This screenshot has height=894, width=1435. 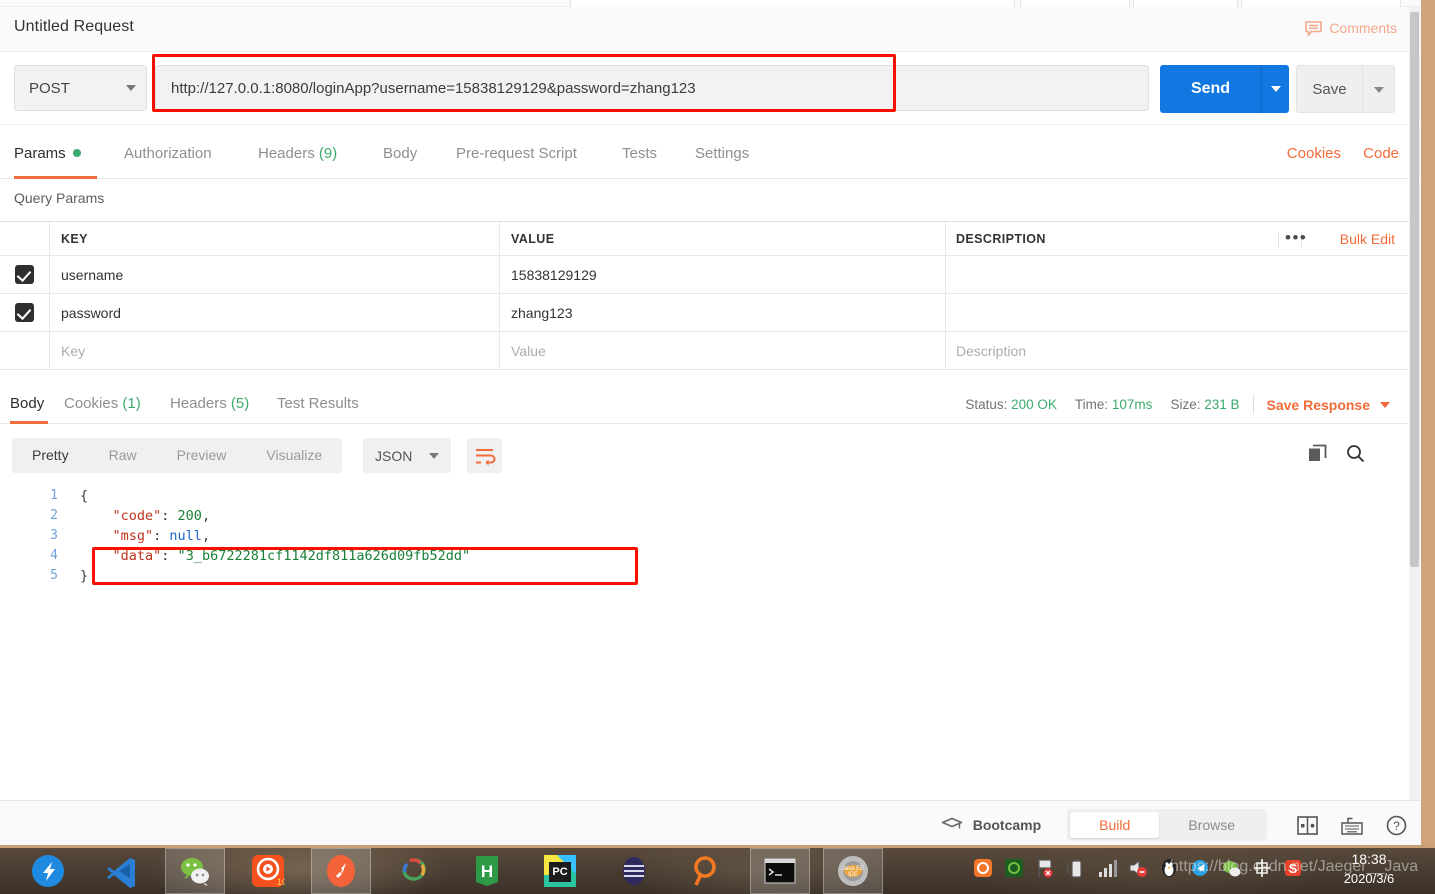 What do you see at coordinates (528, 351) in the screenshot?
I see `new-param-value-input: Value` at bounding box center [528, 351].